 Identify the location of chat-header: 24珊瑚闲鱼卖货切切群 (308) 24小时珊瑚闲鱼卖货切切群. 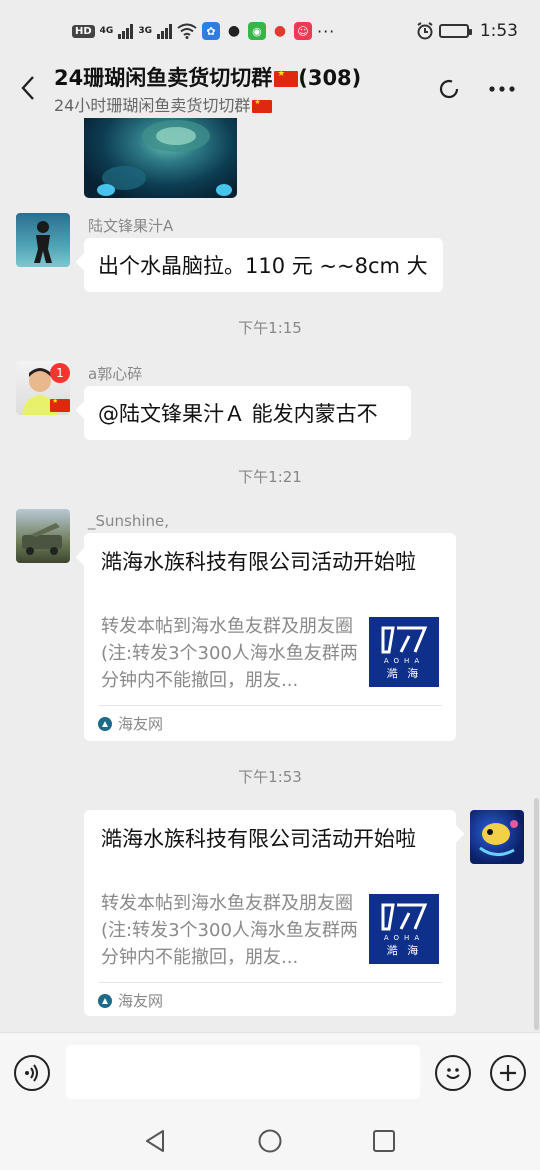
(270, 90).